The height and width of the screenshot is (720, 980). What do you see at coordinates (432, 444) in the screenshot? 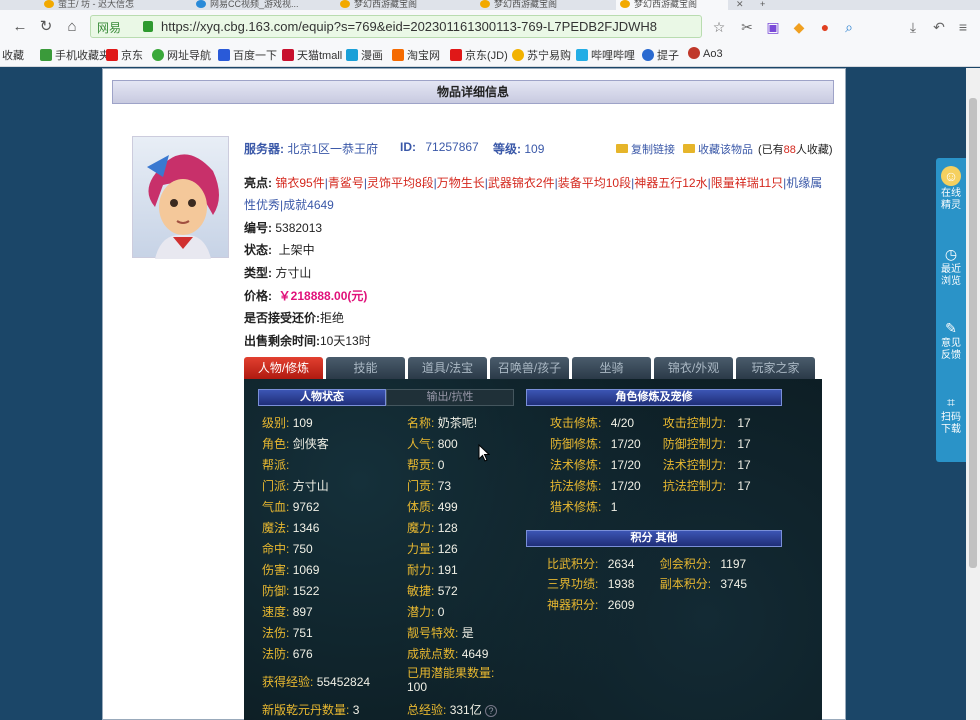
I see `stat-row: 人气: 800` at bounding box center [432, 444].